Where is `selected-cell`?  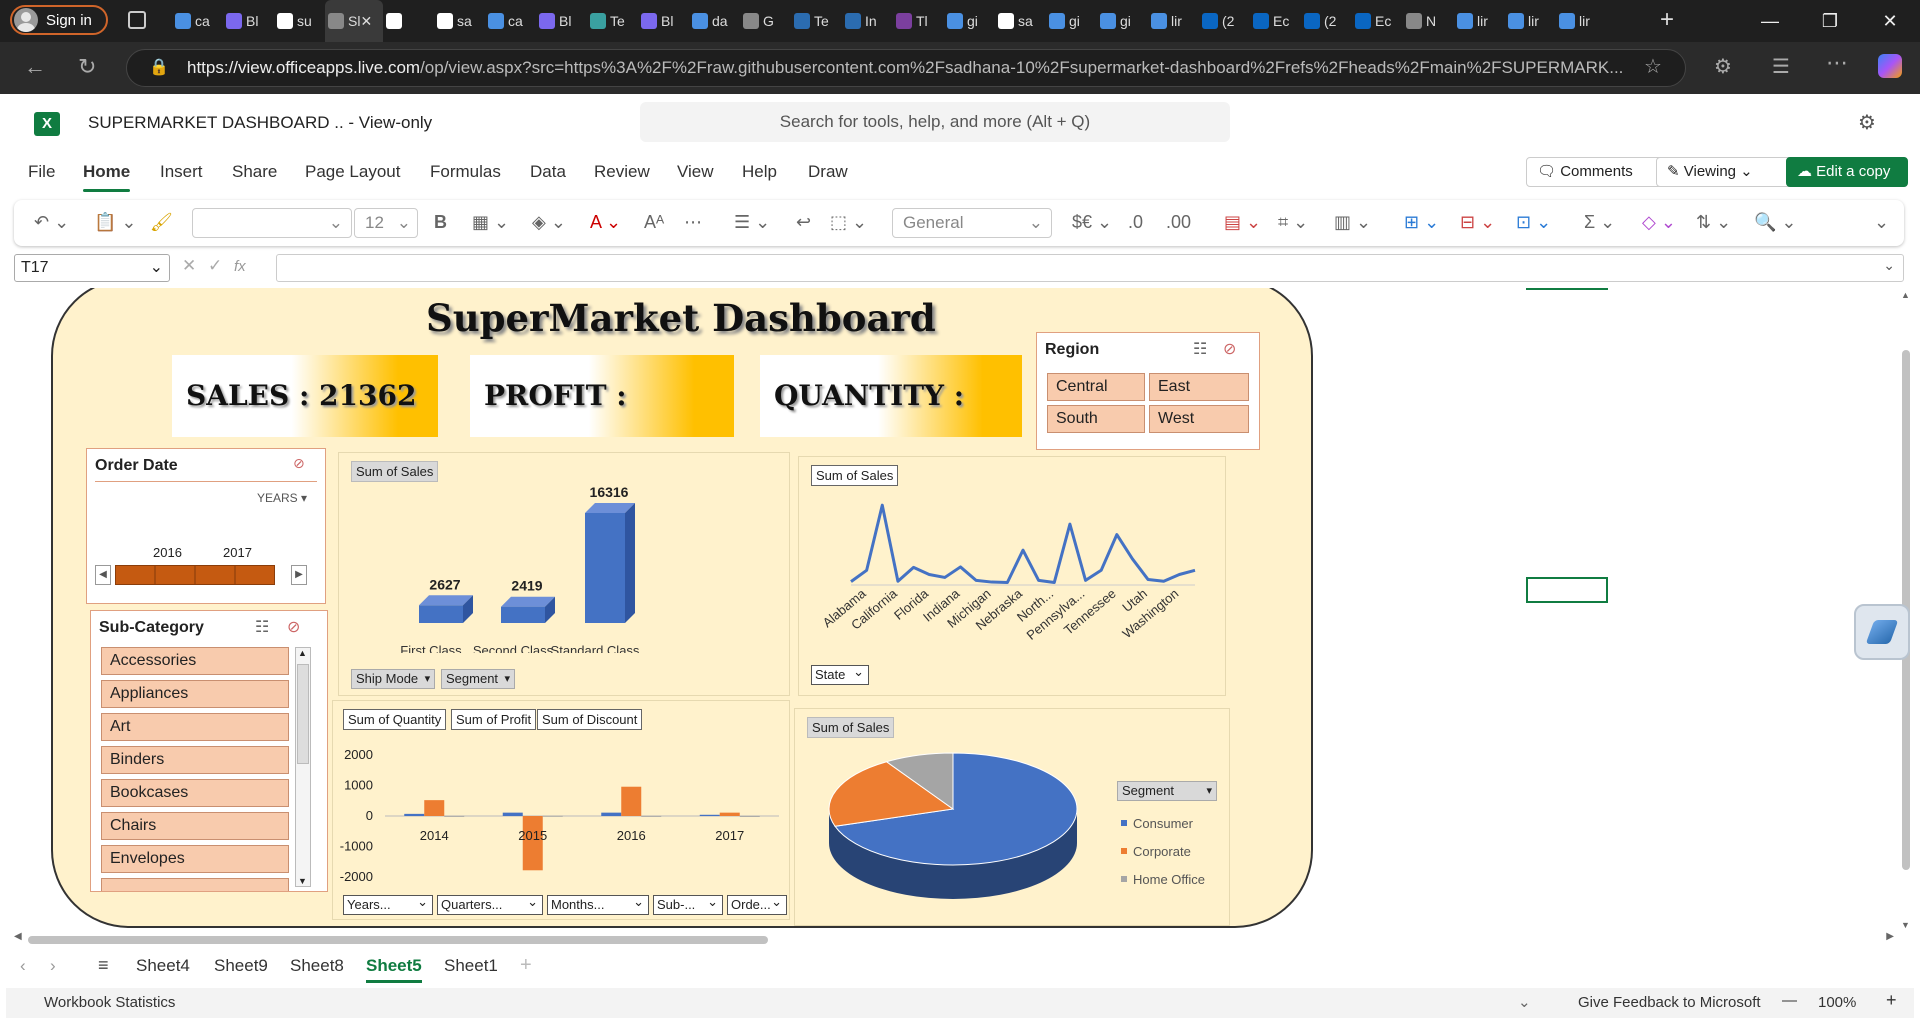 selected-cell is located at coordinates (1567, 590).